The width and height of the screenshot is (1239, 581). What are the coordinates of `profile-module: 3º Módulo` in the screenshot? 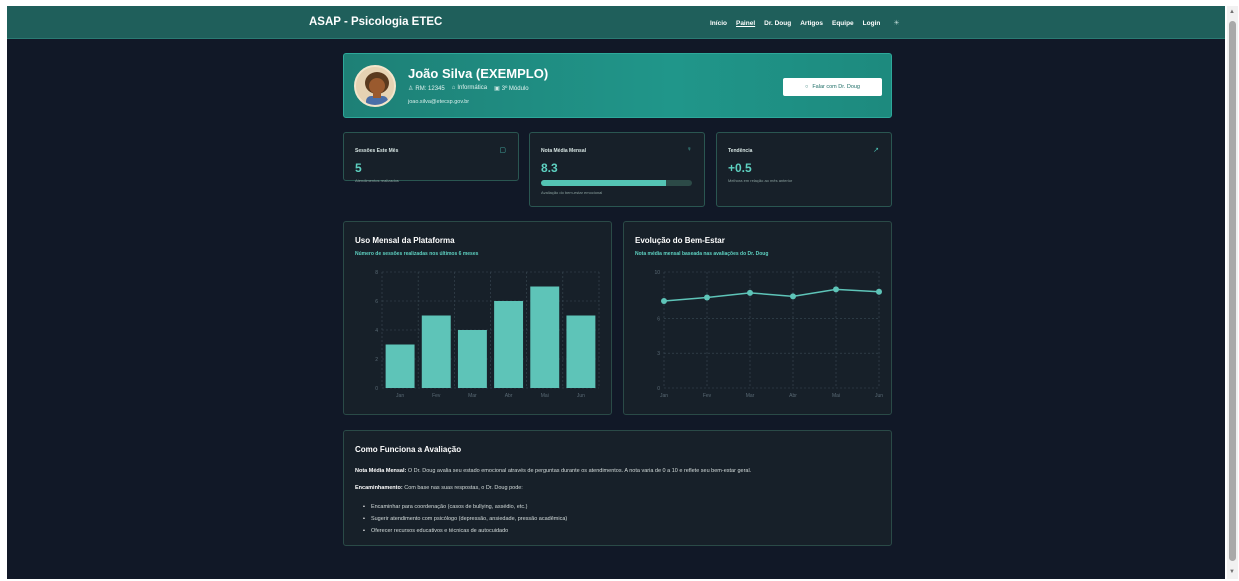 It's located at (515, 89).